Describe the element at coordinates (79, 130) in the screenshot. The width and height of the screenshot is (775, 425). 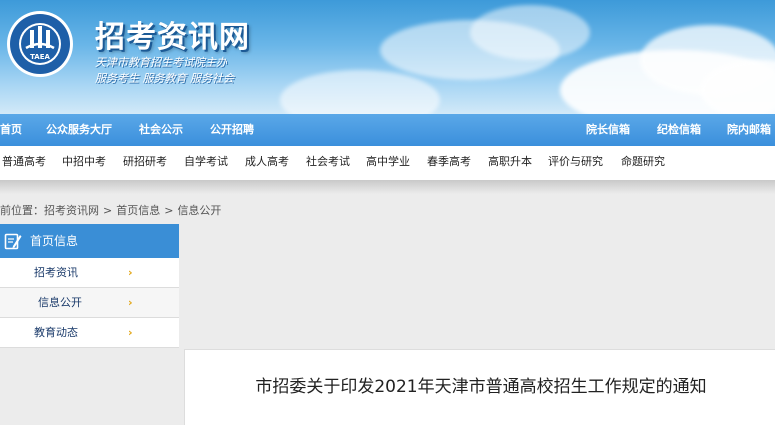
I see `nav-public-service-hall: 公众服务大厅` at that location.